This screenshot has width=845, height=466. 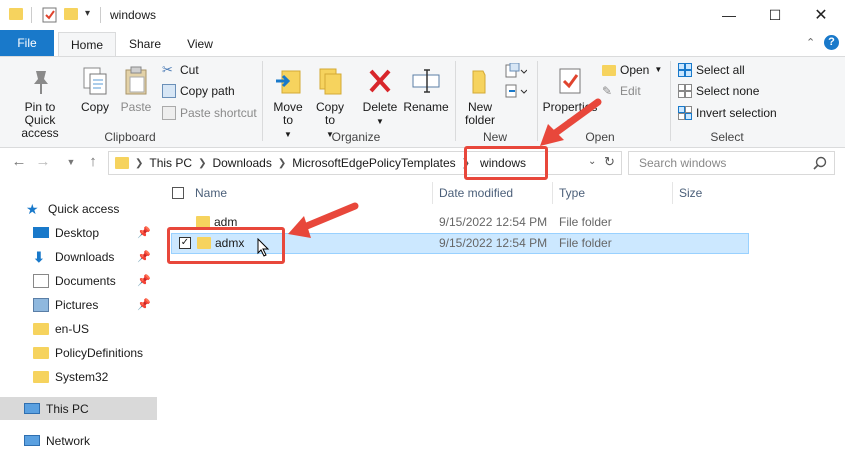 I want to click on delete-button: Delete ▼, so click(x=380, y=94).